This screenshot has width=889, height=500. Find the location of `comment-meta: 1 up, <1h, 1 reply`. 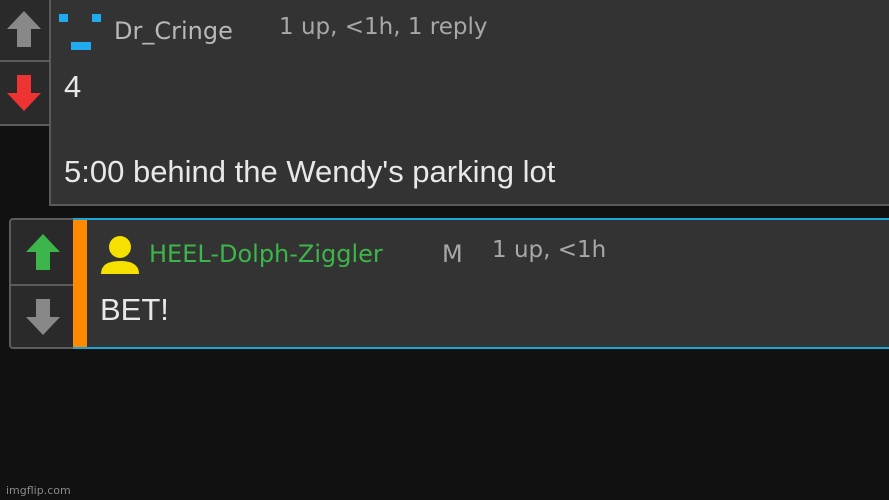

comment-meta: 1 up, <1h, 1 reply is located at coordinates (383, 27).